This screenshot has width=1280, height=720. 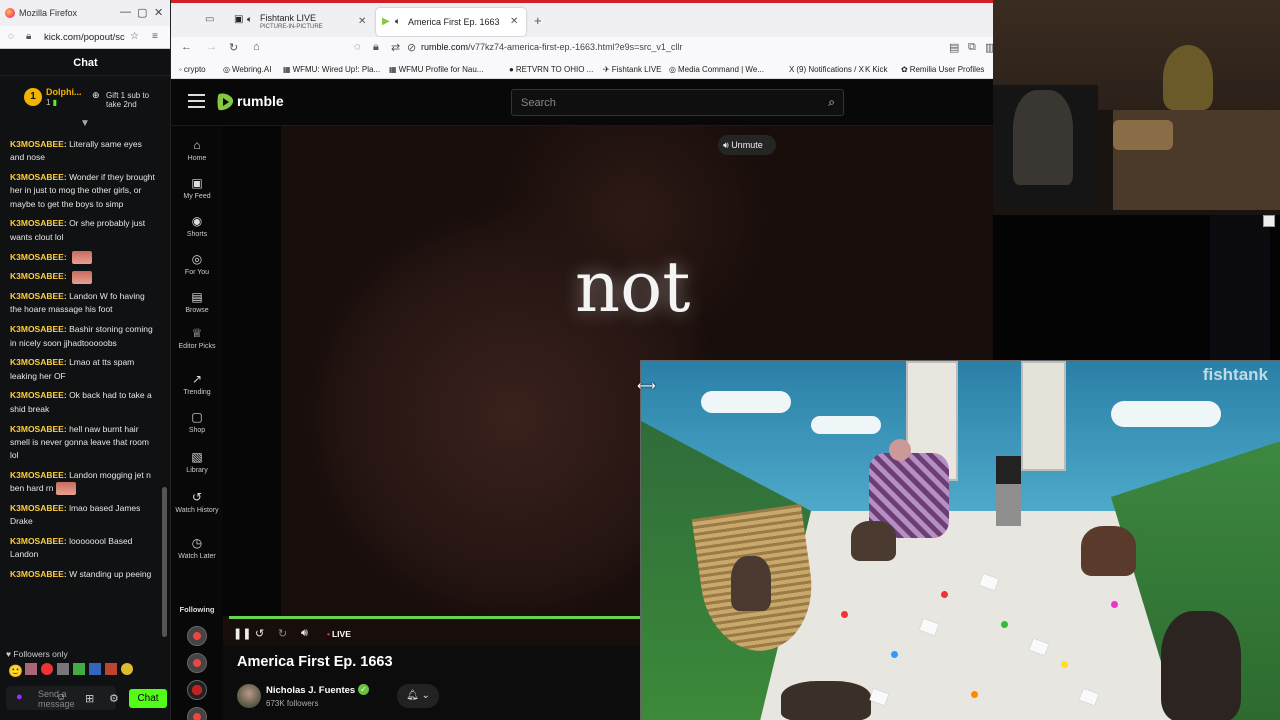 What do you see at coordinates (304, 633) in the screenshot?
I see `volume-icon: 🔊︎` at bounding box center [304, 633].